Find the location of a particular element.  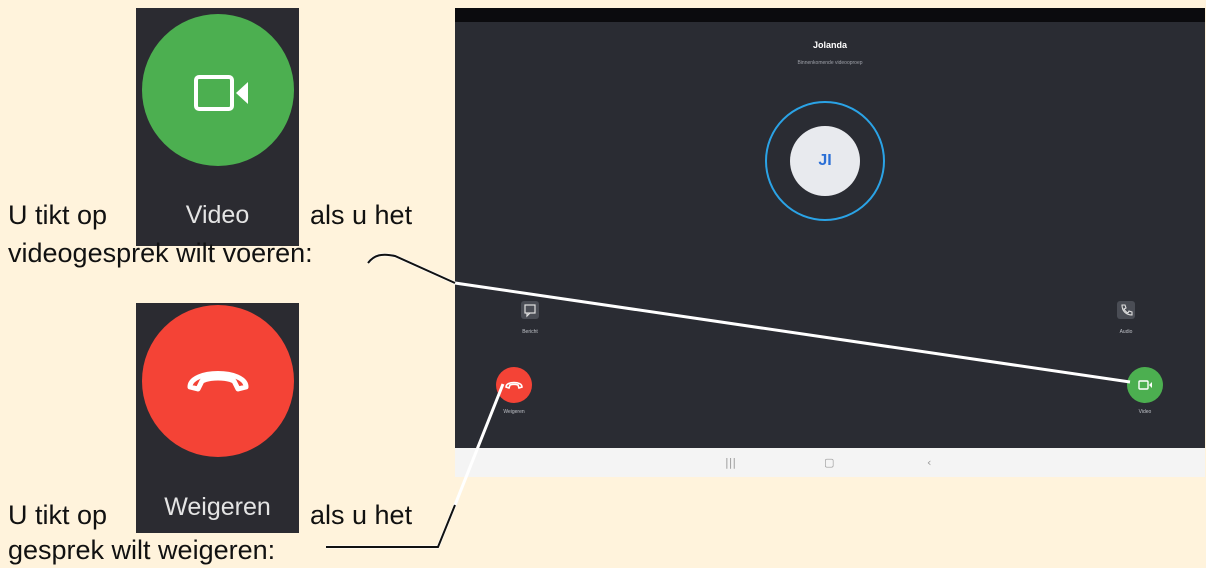

message-icon is located at coordinates (530, 311).